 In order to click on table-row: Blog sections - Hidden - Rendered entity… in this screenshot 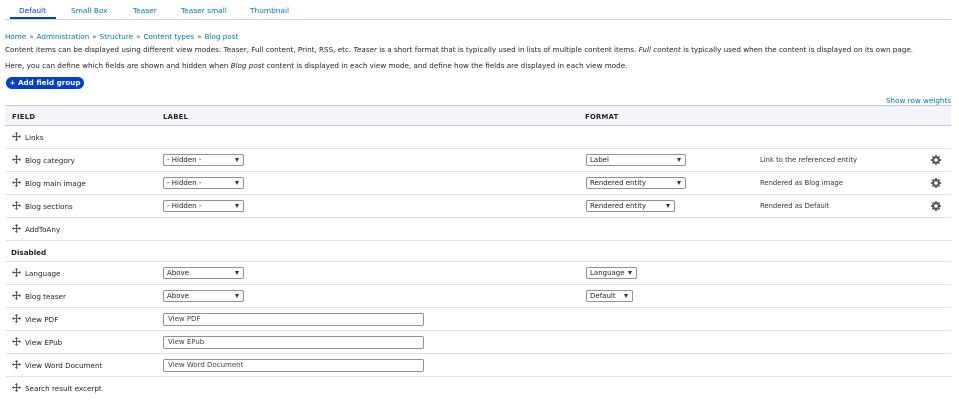, I will do `click(478, 206)`.